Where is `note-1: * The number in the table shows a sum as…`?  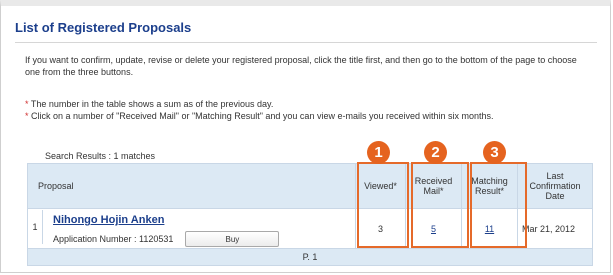
note-1: * The number in the table shows a sum as… is located at coordinates (149, 104).